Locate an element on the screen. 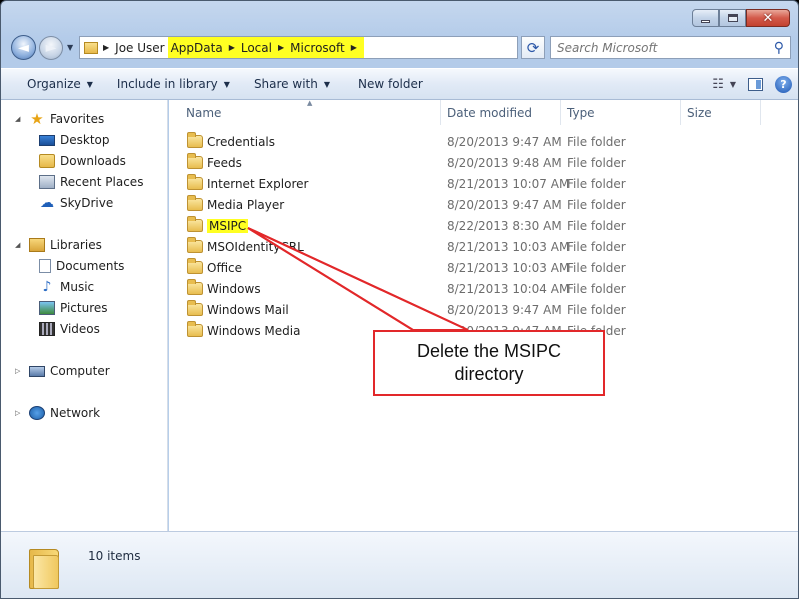 The height and width of the screenshot is (599, 799). expand-computer-icon: ▷ is located at coordinates (17, 371).